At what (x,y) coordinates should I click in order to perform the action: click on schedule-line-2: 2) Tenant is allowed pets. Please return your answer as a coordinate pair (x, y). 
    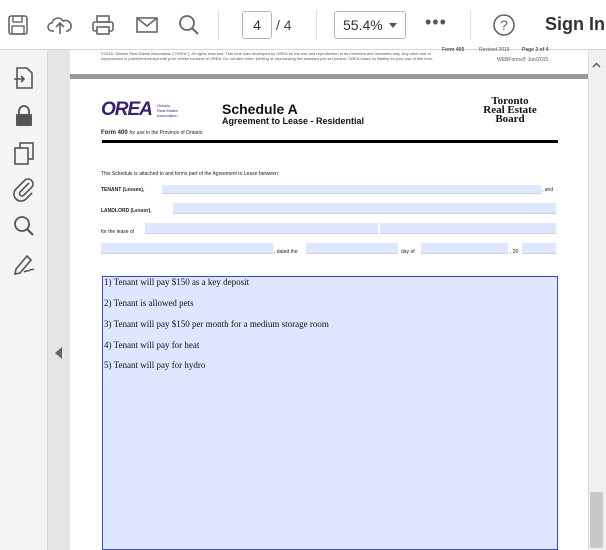
    Looking at the image, I should click on (149, 303).